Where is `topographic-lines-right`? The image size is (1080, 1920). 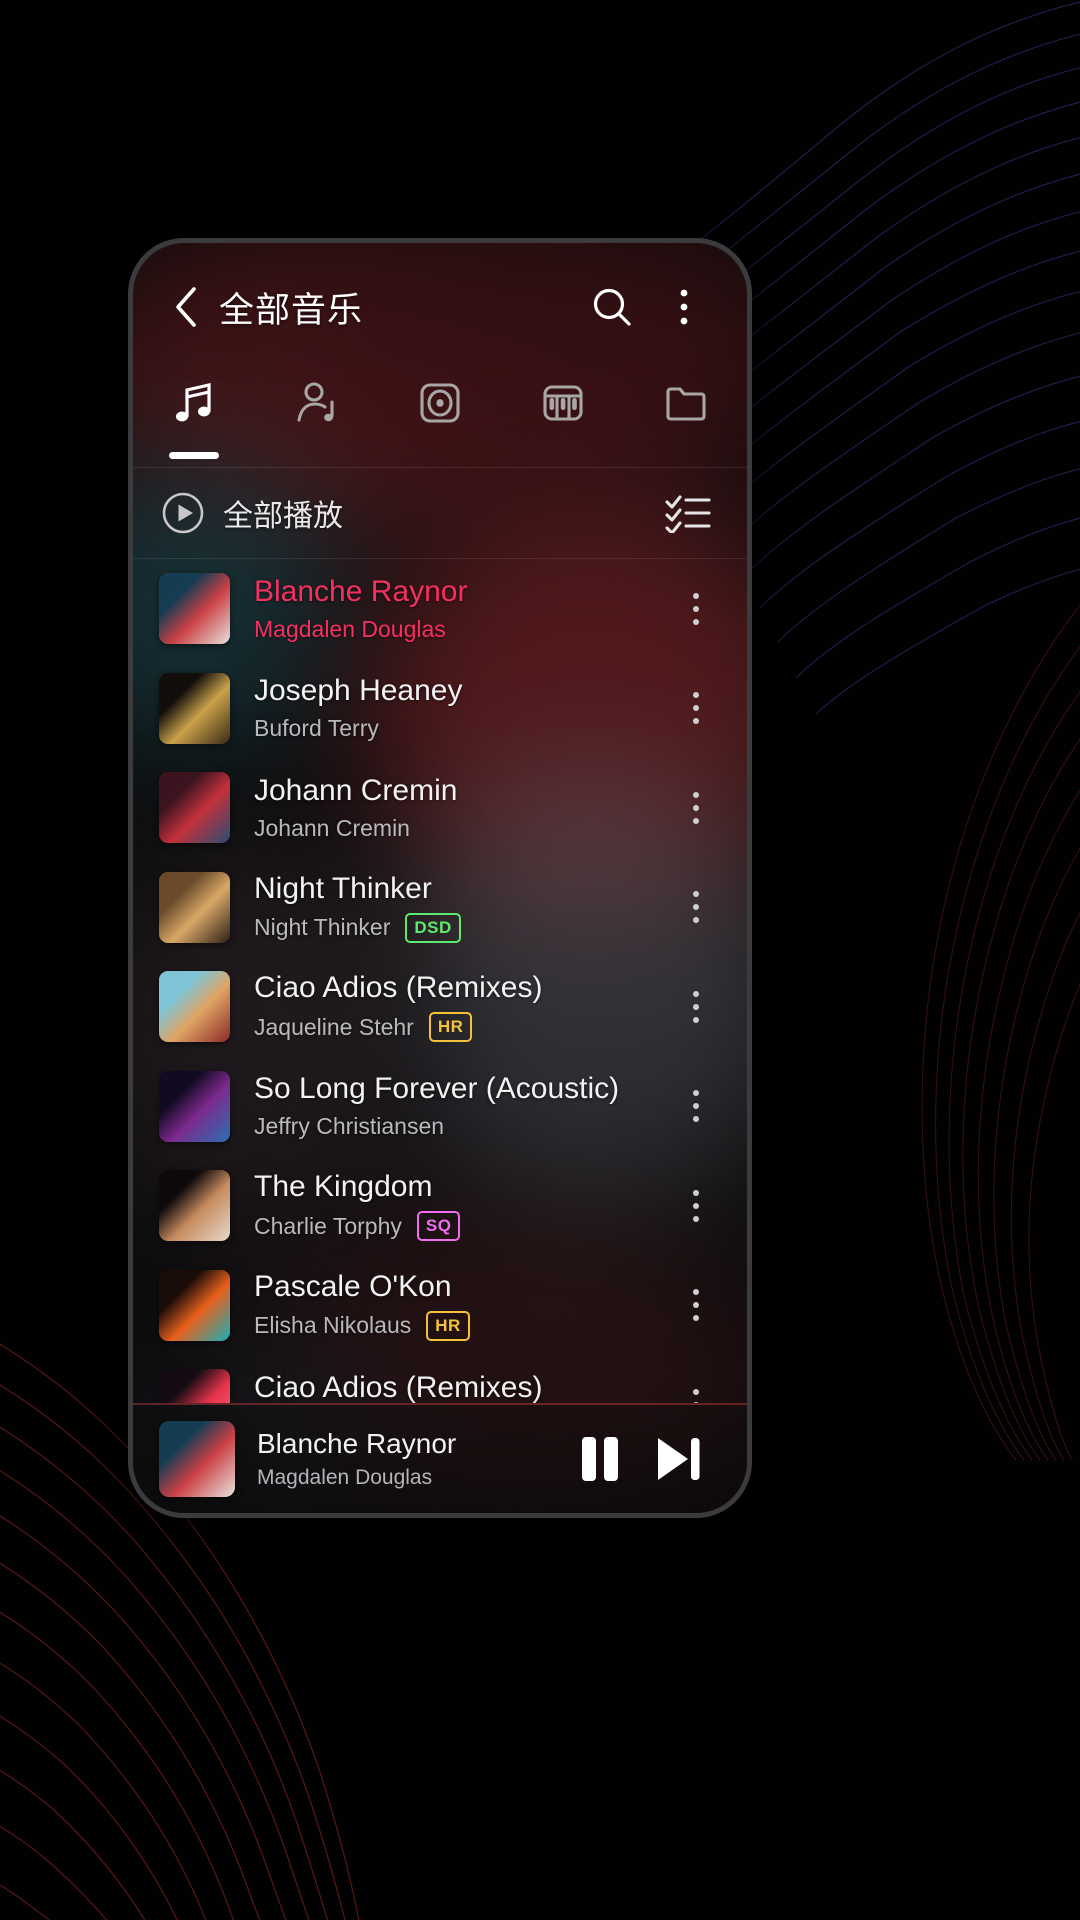
topographic-lines-right is located at coordinates (1000, 1032).